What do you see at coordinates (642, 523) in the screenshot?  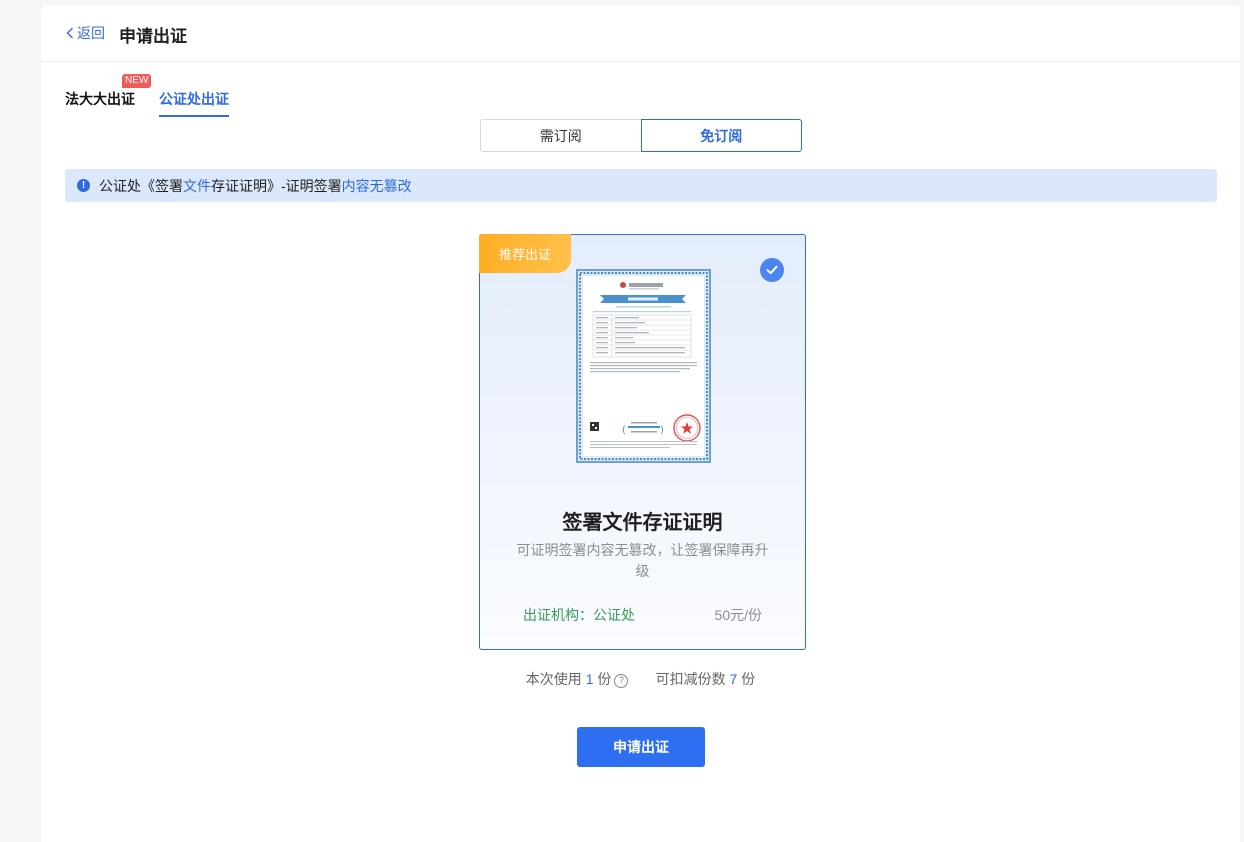 I see `card-title: 签署文件存证证明` at bounding box center [642, 523].